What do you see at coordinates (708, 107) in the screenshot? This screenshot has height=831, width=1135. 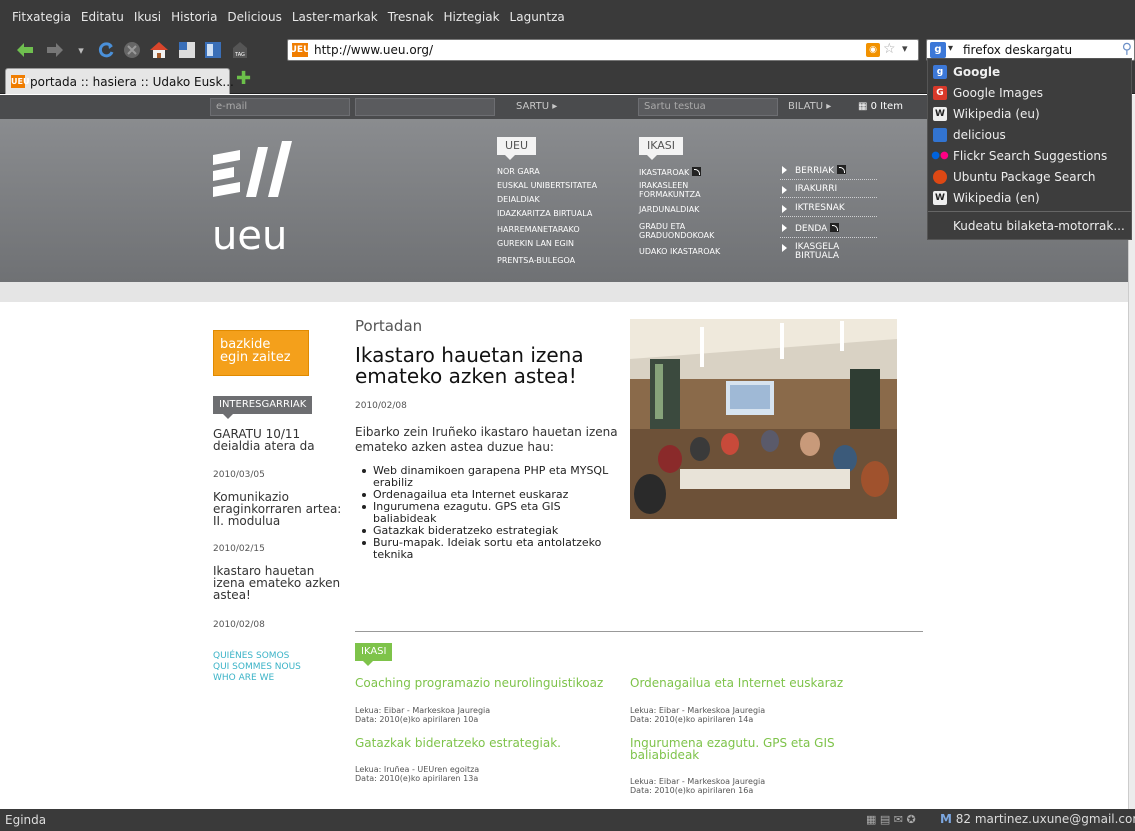 I see `site-search-input: Sartu testua` at bounding box center [708, 107].